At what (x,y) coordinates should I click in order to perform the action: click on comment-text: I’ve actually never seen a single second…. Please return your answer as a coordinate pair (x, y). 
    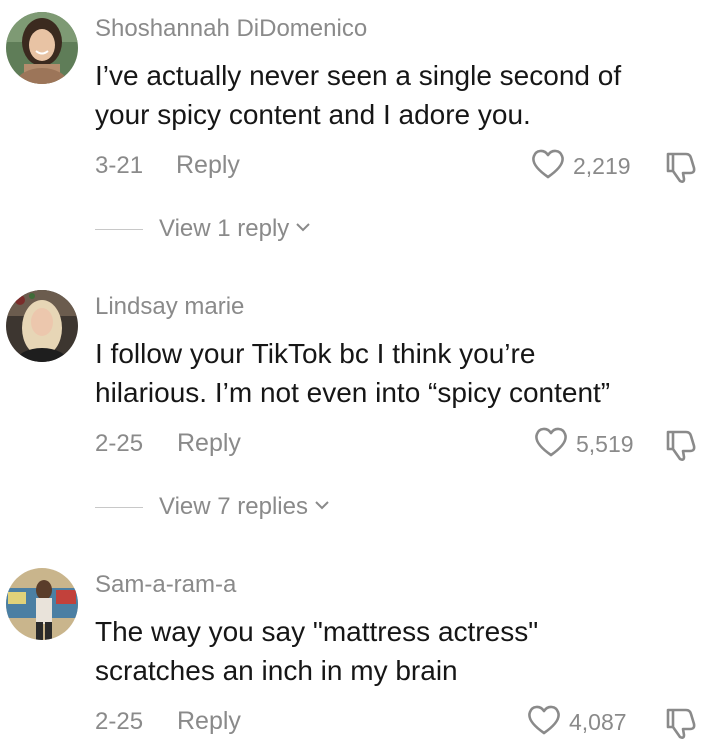
    Looking at the image, I should click on (400, 95).